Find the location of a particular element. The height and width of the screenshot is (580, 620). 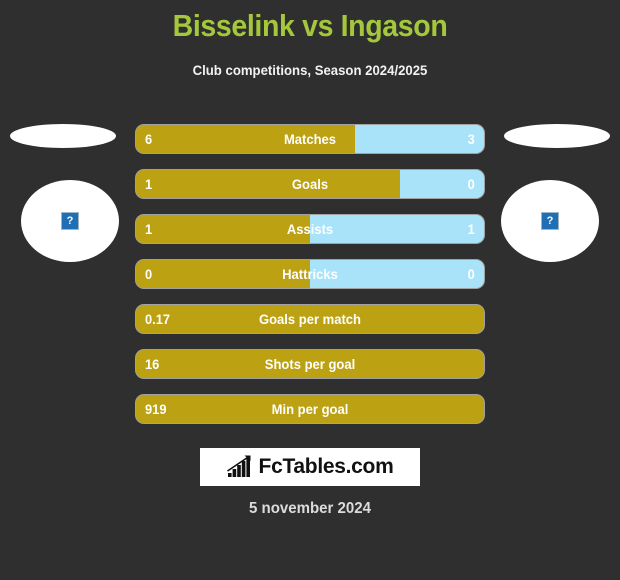

stat-row: 0.17 Goals per match is located at coordinates (310, 319).